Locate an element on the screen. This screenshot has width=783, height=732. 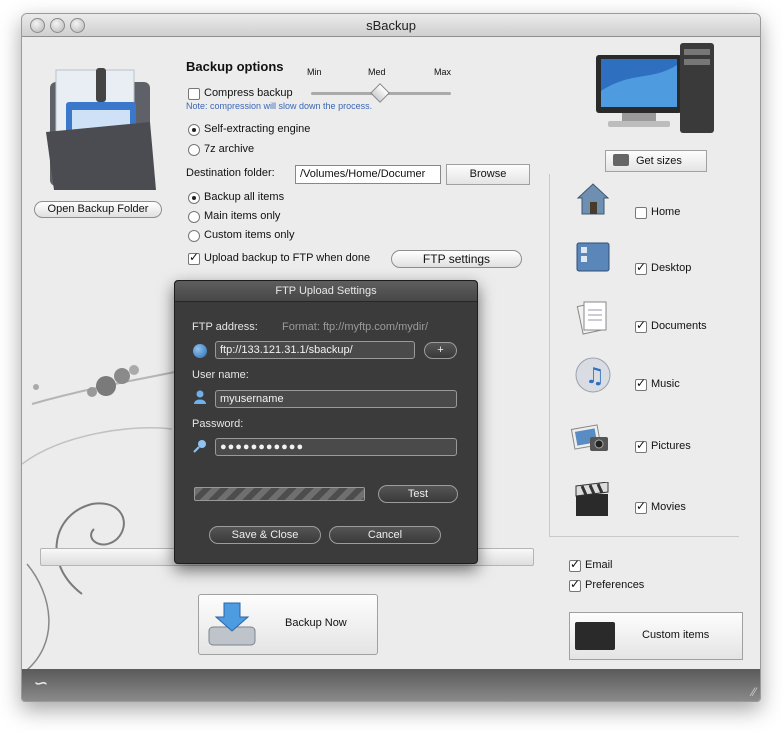
slider-med-label: Med is located at coordinates (377, 72).